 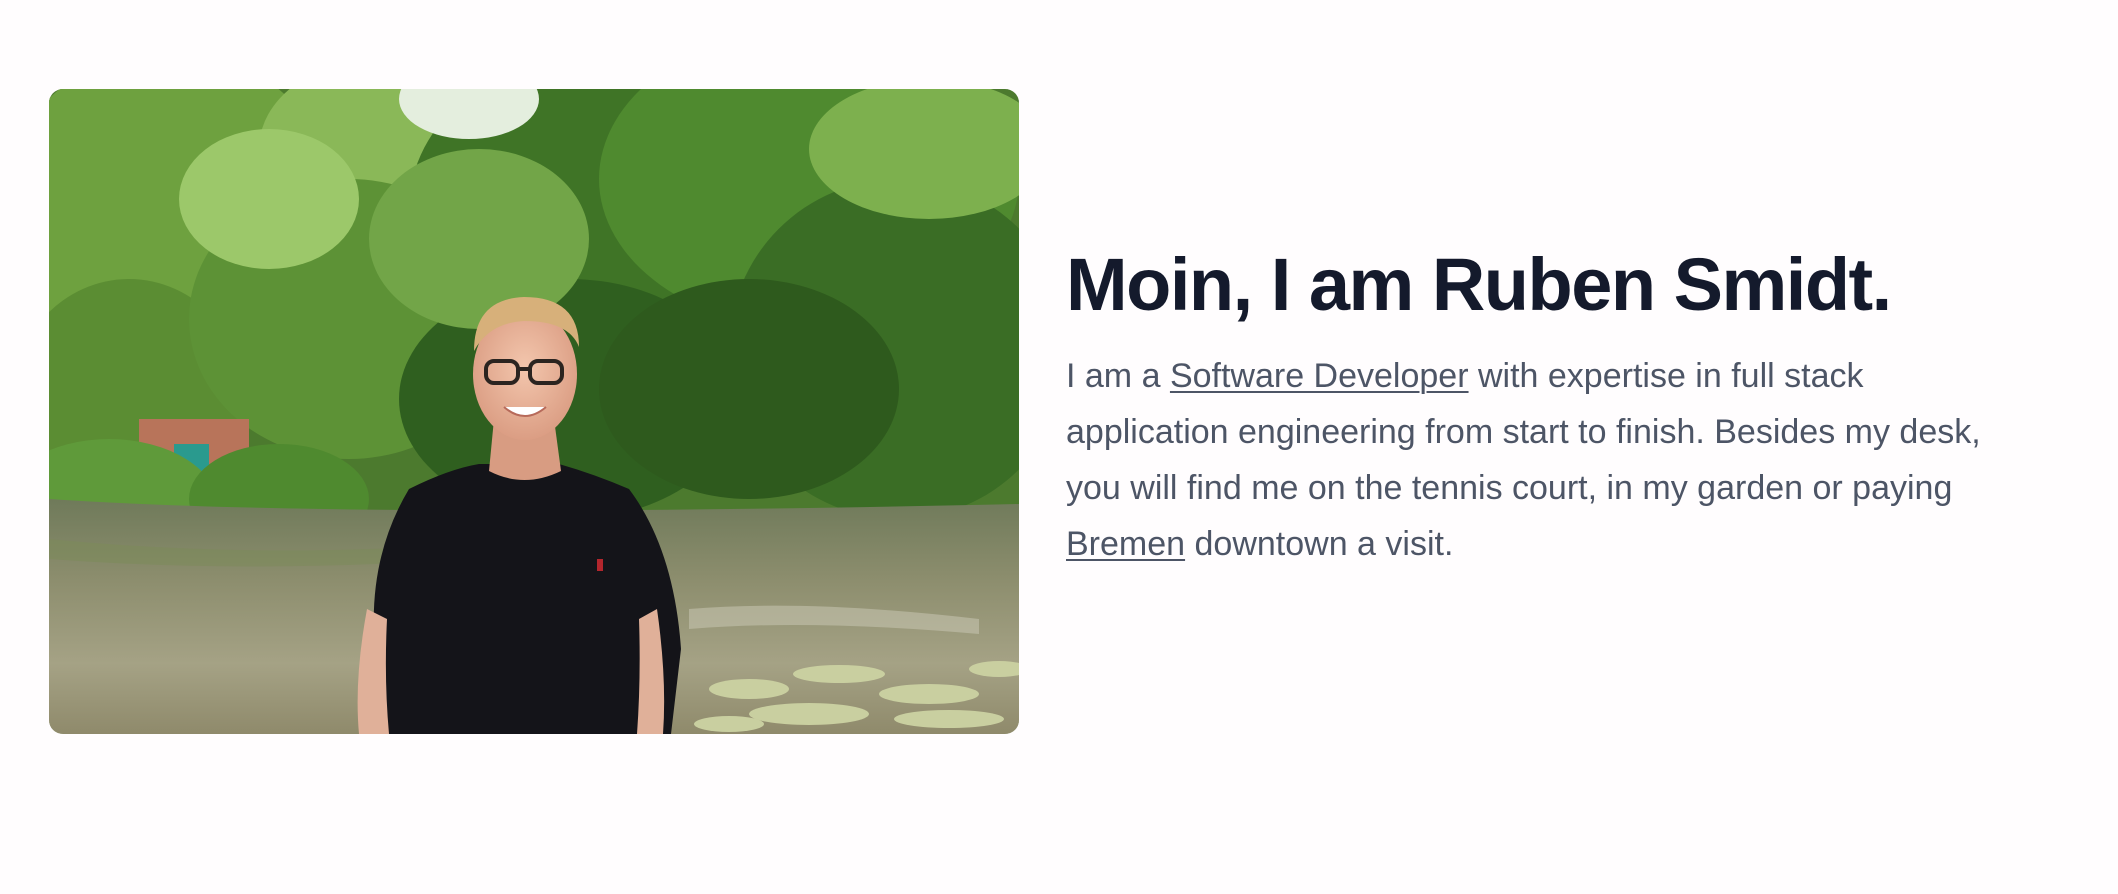 I want to click on page-title: Moin, I am Ruben Smidt., so click(x=1479, y=284).